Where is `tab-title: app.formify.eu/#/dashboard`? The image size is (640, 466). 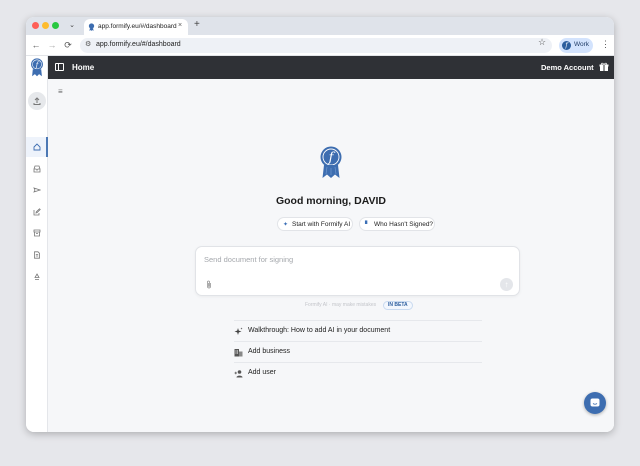
tab-title: app.formify.eu/#/dashboard is located at coordinates (137, 26).